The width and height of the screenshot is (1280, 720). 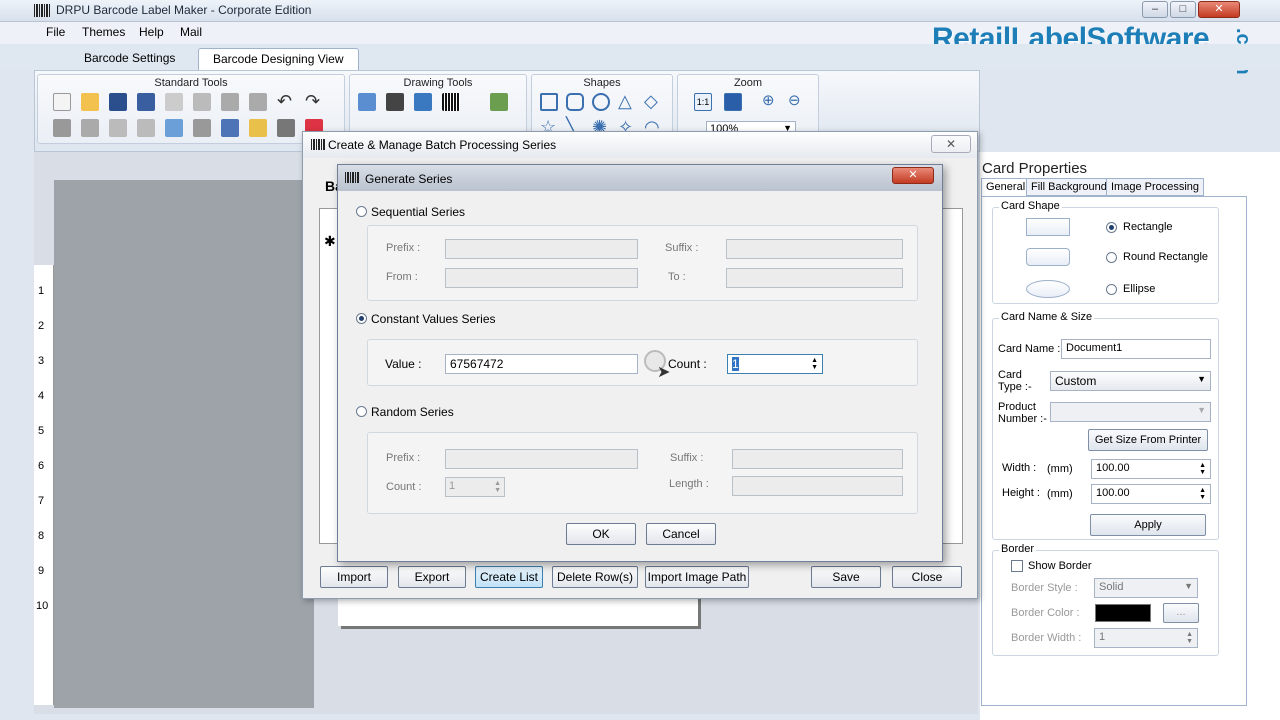 What do you see at coordinates (951, 144) in the screenshot?
I see `close-icon: ✕` at bounding box center [951, 144].